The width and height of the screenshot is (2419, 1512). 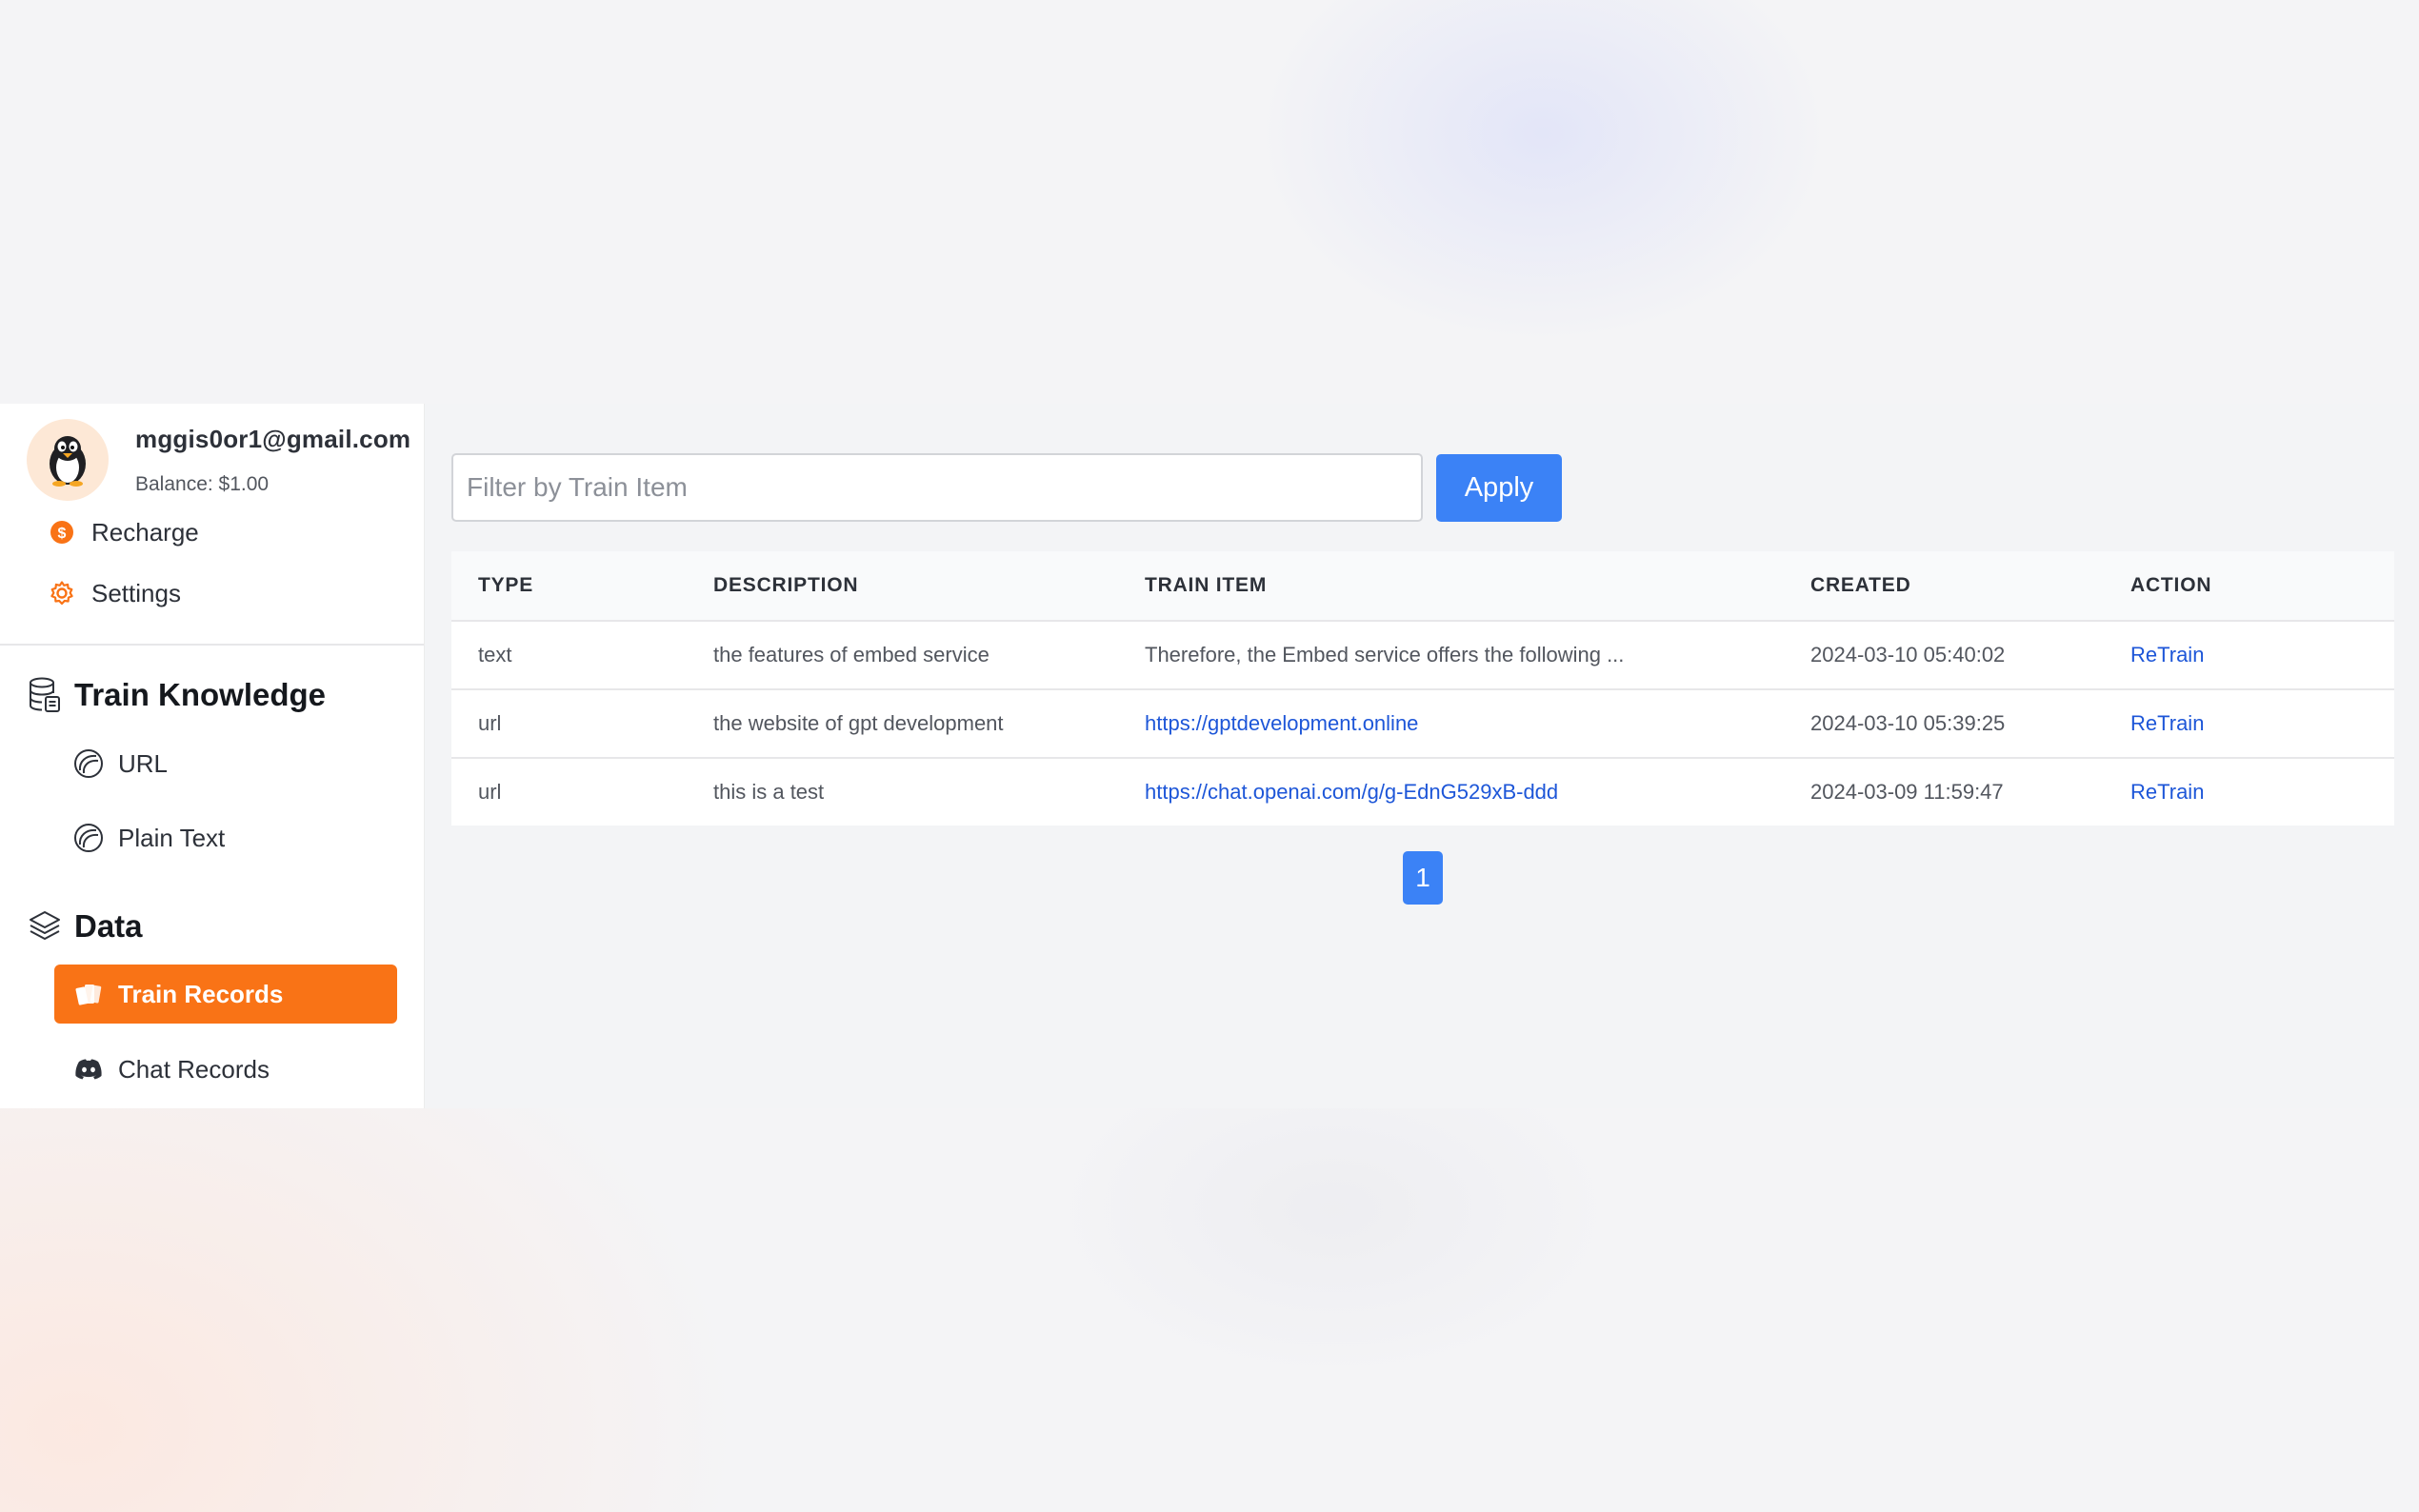 I want to click on sidebar-item-train-records-label: Train Records, so click(x=201, y=993).